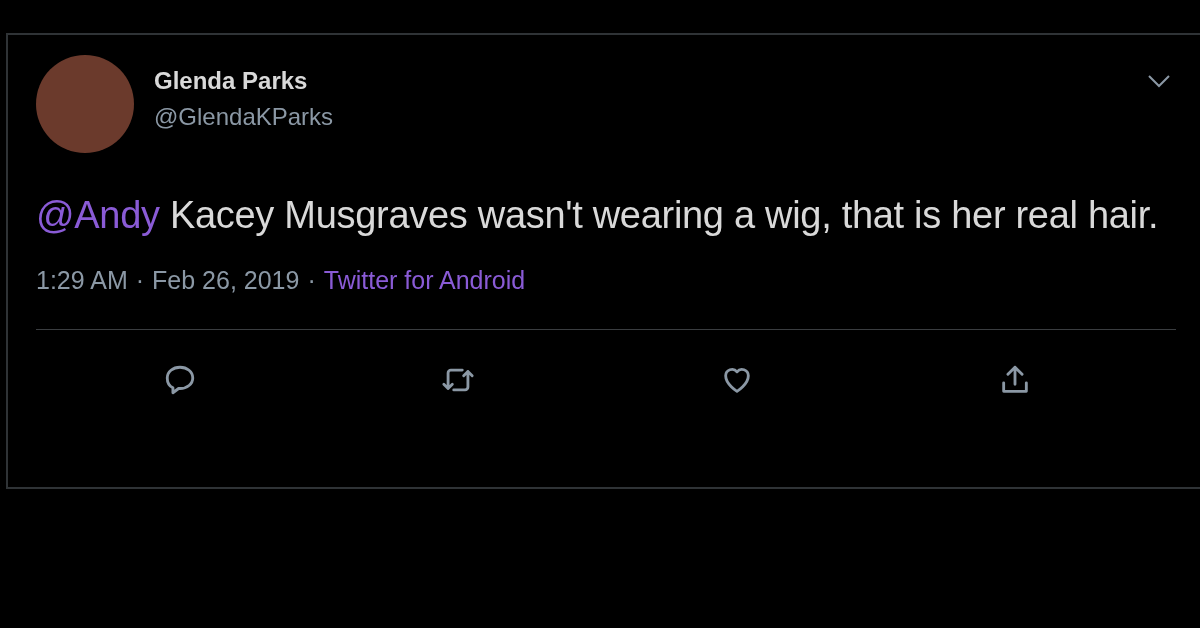 Image resolution: width=1200 pixels, height=628 pixels. What do you see at coordinates (640, 81) in the screenshot?
I see `author-name: Glenda Parks` at bounding box center [640, 81].